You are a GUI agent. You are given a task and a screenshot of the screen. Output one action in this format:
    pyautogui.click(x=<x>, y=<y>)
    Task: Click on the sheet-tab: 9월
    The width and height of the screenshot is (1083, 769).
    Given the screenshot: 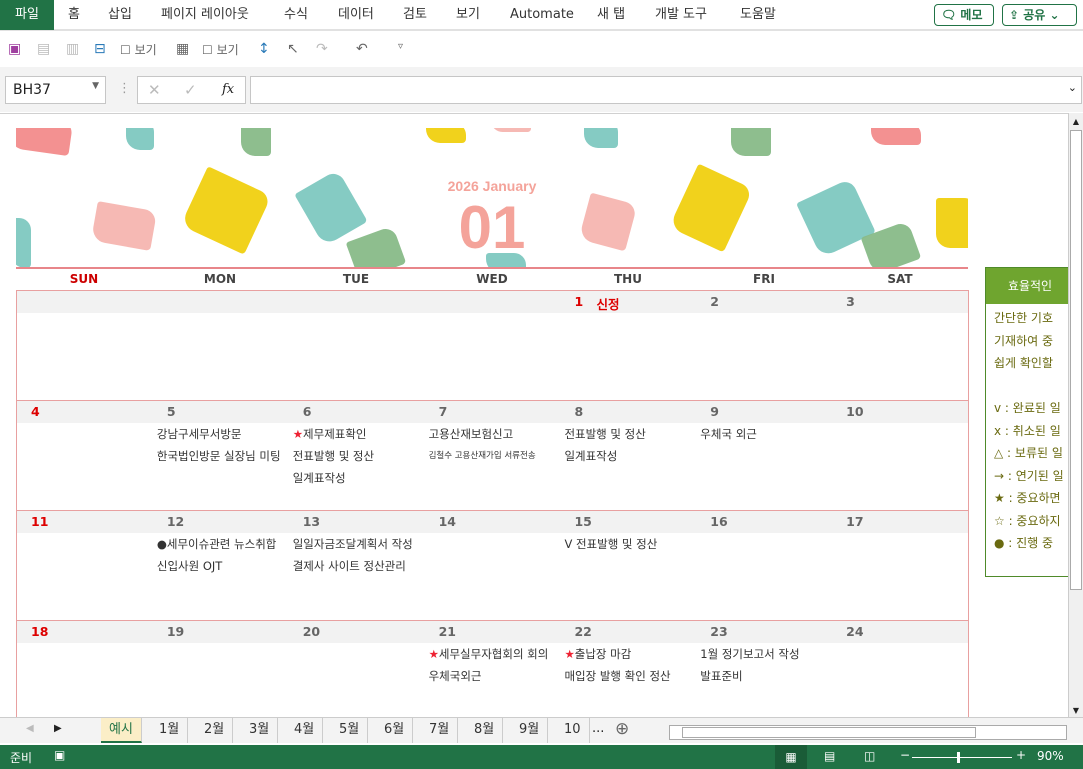 What is the action you would take?
    pyautogui.click(x=530, y=730)
    